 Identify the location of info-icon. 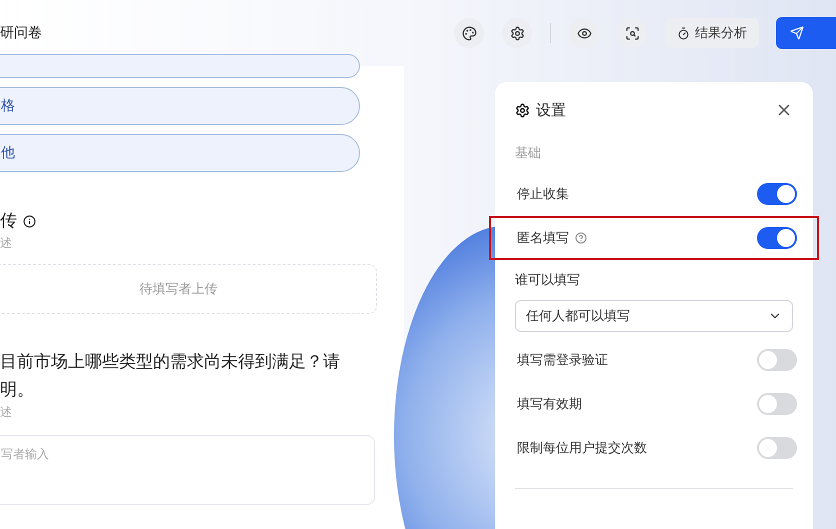
(29, 221).